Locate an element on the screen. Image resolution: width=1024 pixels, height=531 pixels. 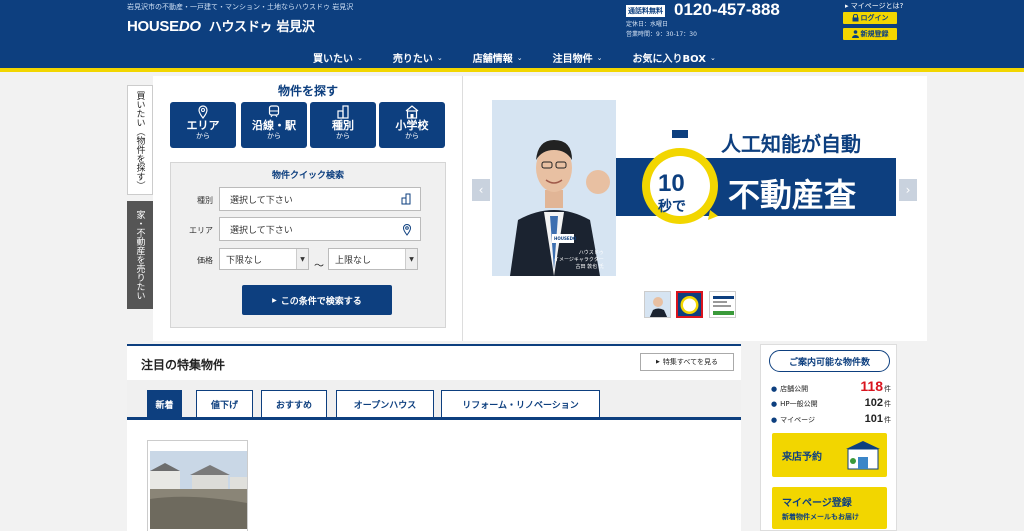
carousel-prev-button: ‹ is located at coordinates (481, 190).